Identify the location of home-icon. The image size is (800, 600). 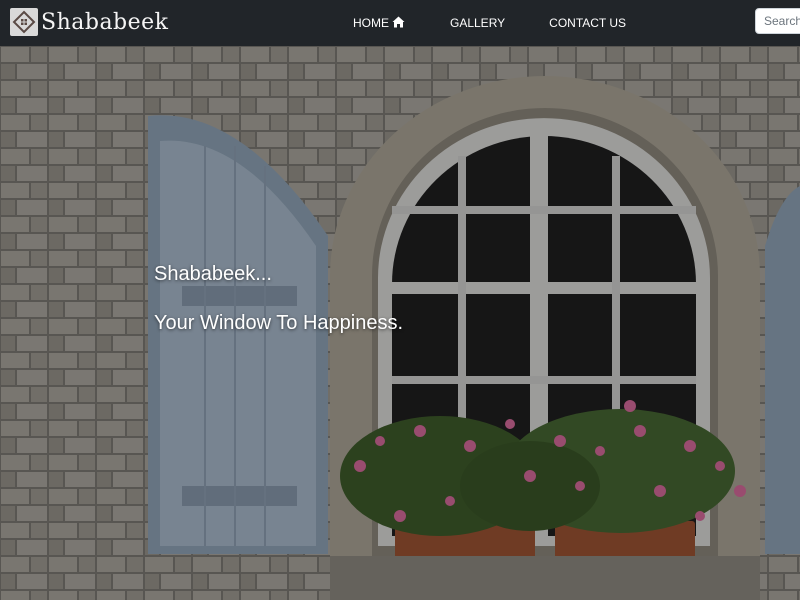
(398, 23).